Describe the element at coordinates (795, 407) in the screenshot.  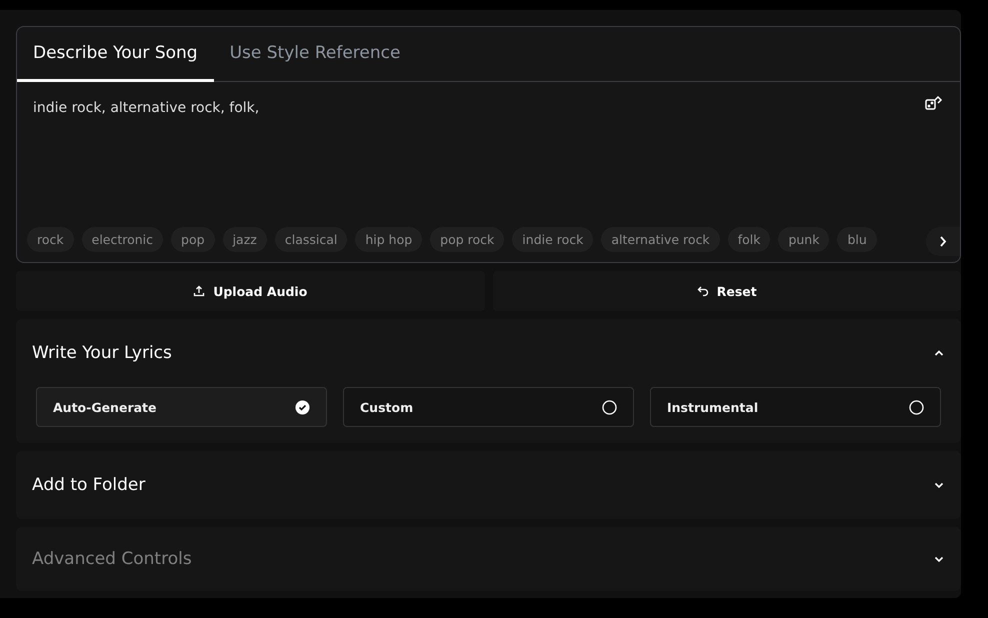
I see `lyrics-option: Instrumental` at that location.